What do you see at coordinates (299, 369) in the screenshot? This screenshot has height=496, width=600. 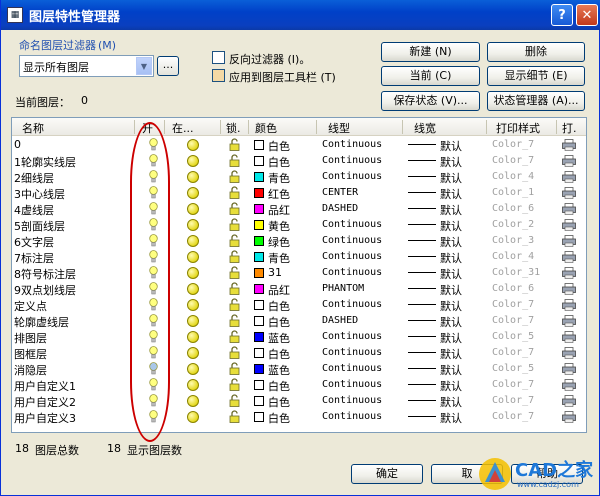 I see `table-row: 消隐层 蓝色 Continuous 默认 Color_5` at bounding box center [299, 369].